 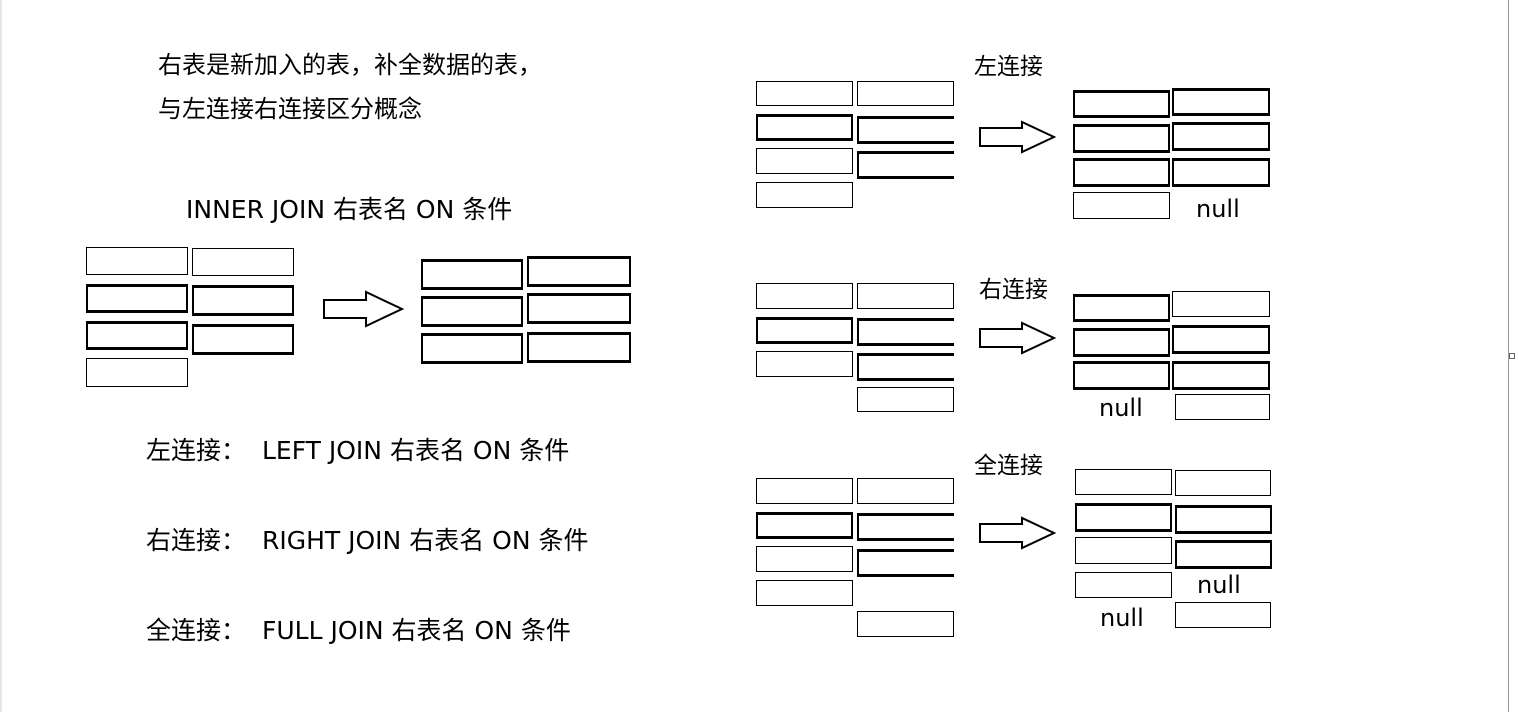 What do you see at coordinates (290, 109) in the screenshot?
I see `note-line-2: 与左连接右连接区分概念` at bounding box center [290, 109].